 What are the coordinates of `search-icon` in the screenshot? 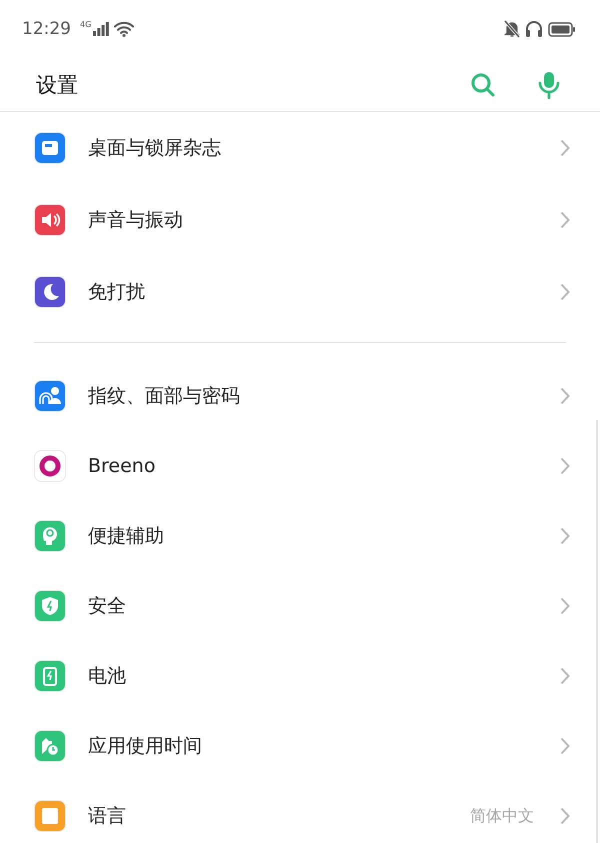 It's located at (483, 85).